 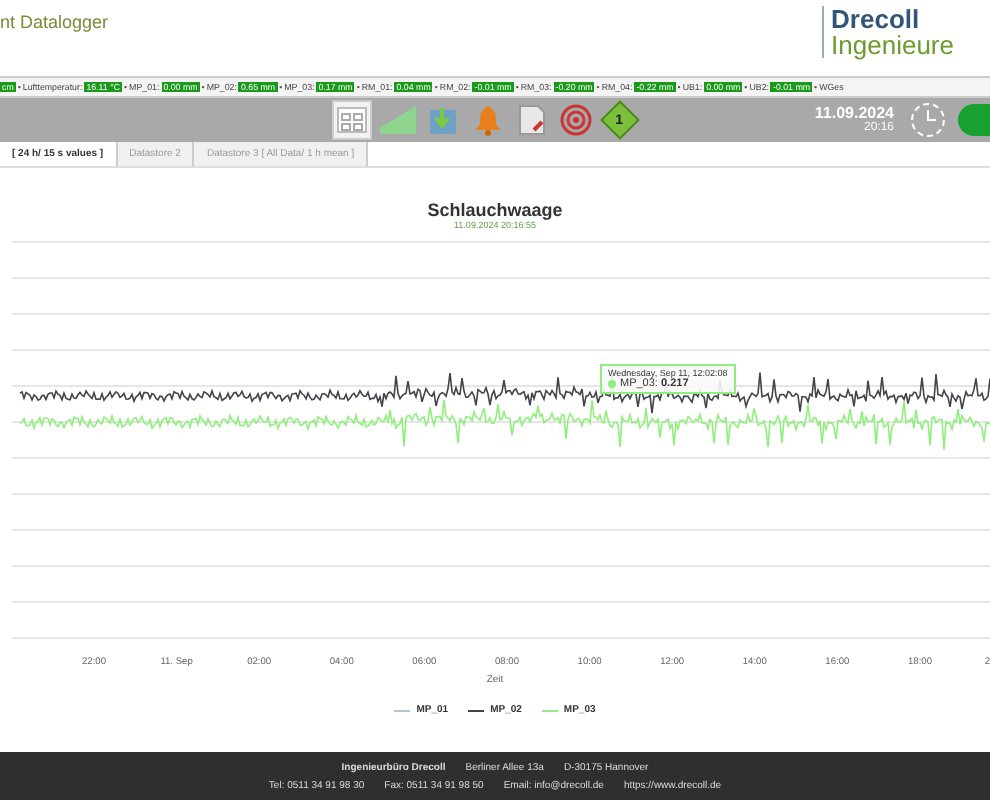 What do you see at coordinates (576, 120) in the screenshot?
I see `target-tool-button` at bounding box center [576, 120].